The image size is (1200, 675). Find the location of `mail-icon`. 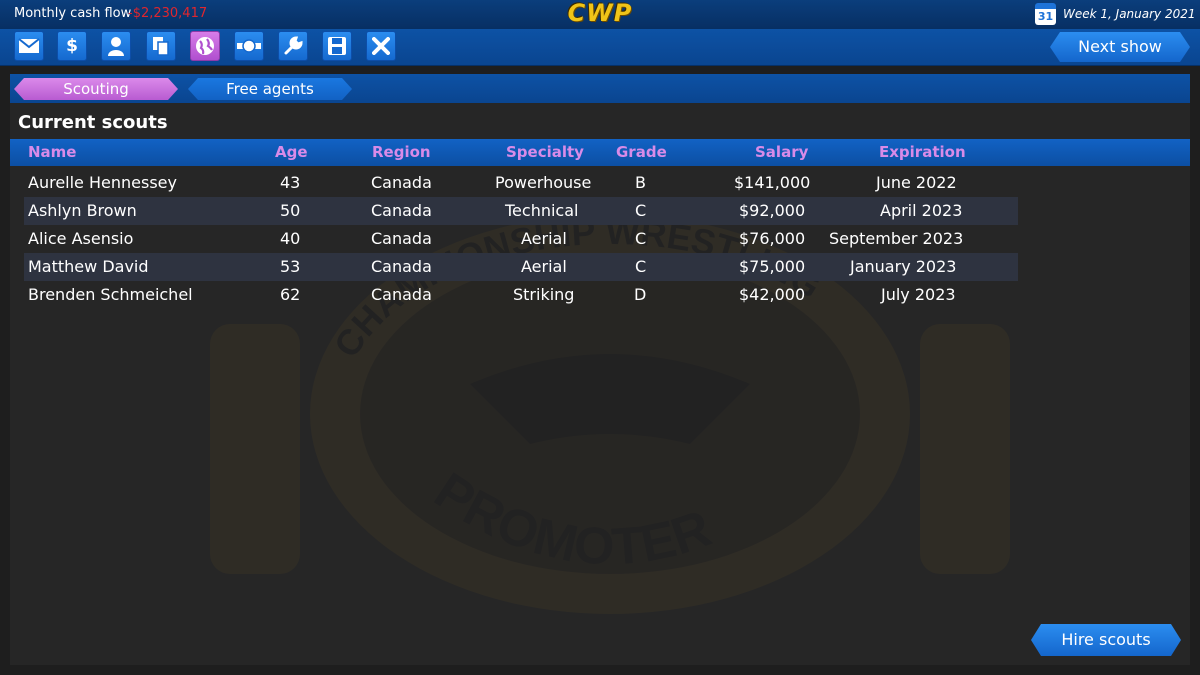

mail-icon is located at coordinates (29, 46).